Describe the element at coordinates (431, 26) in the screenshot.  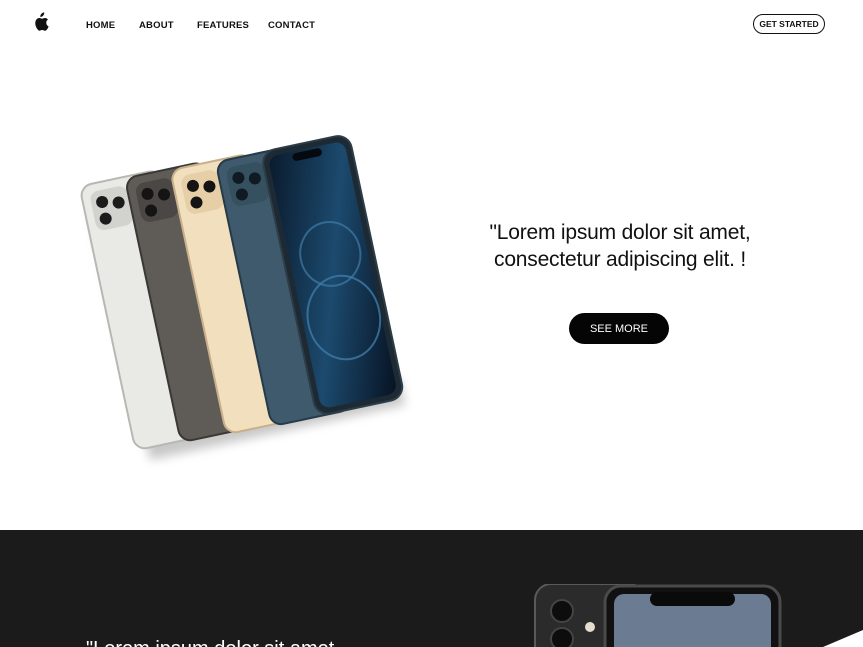
I see `top-navigation: HOME ABOUT FEATURES CONTACT GET STARTED` at that location.